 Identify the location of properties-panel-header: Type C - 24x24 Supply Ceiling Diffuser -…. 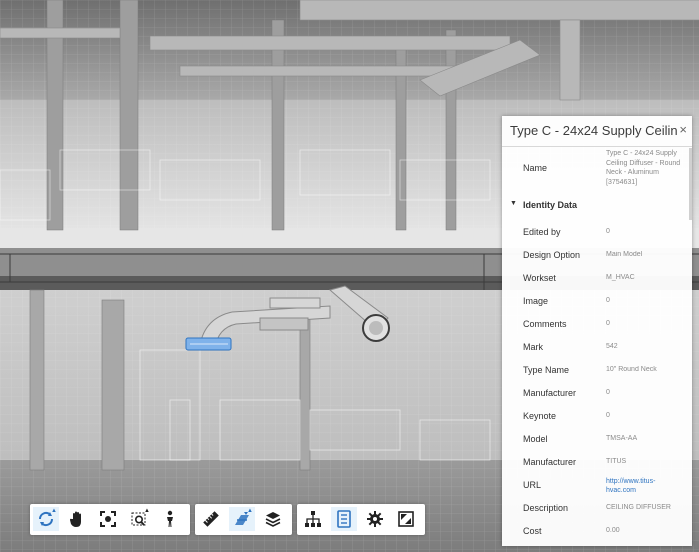
(597, 131).